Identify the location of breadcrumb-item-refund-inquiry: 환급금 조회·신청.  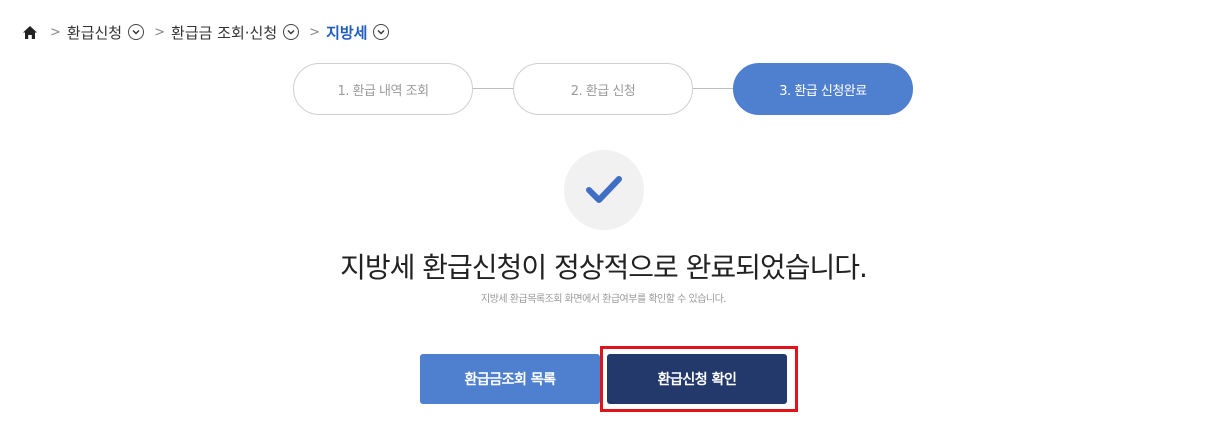
(238, 32).